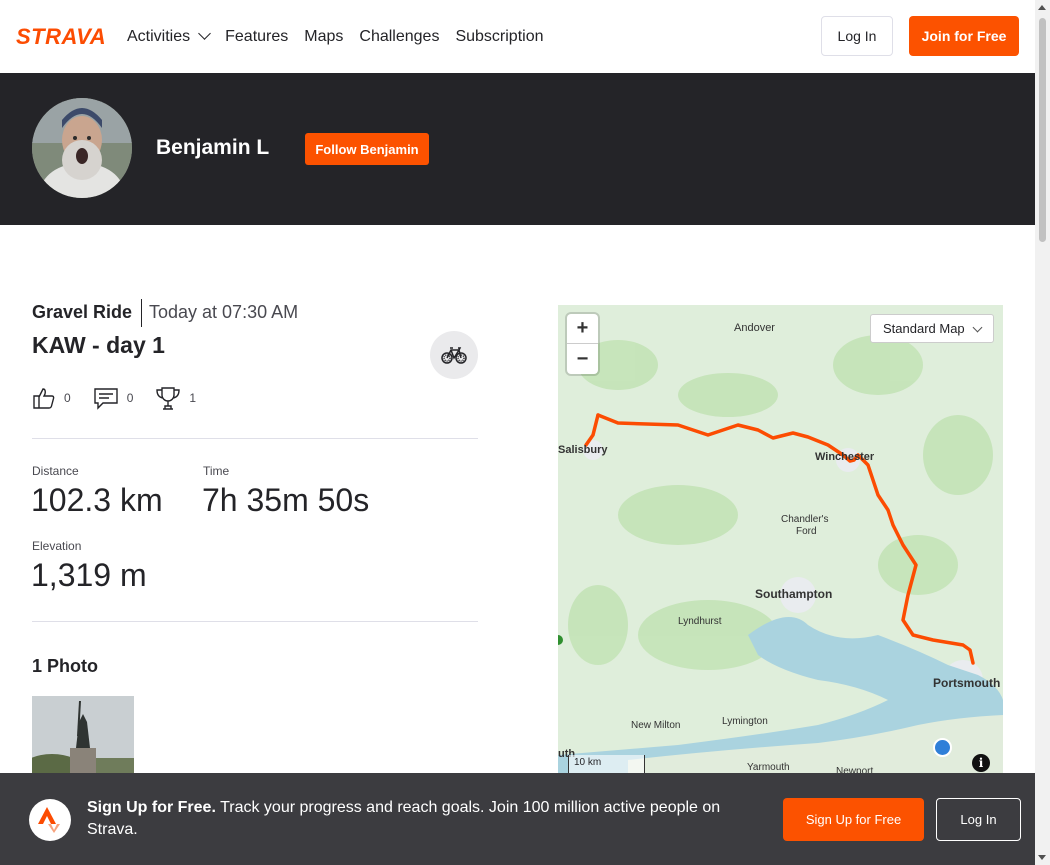  I want to click on nav-challenges: Challenges, so click(399, 37).